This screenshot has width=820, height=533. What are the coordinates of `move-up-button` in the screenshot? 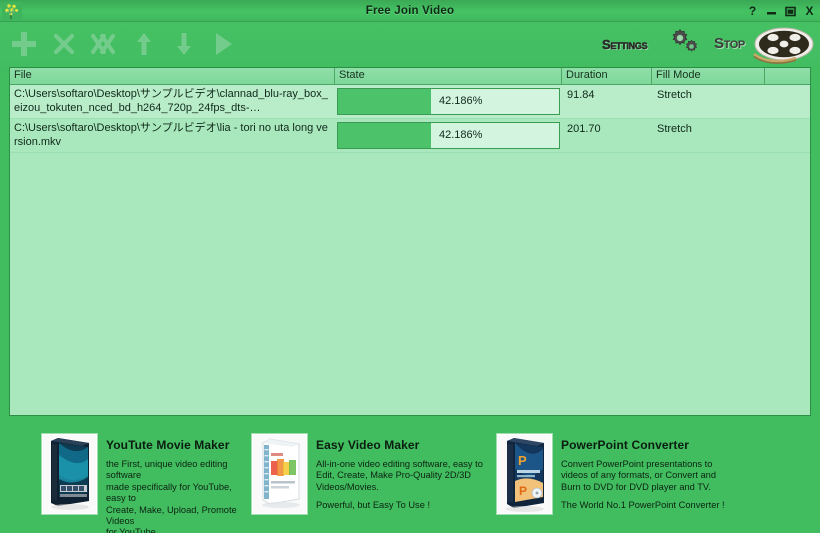 It's located at (144, 44).